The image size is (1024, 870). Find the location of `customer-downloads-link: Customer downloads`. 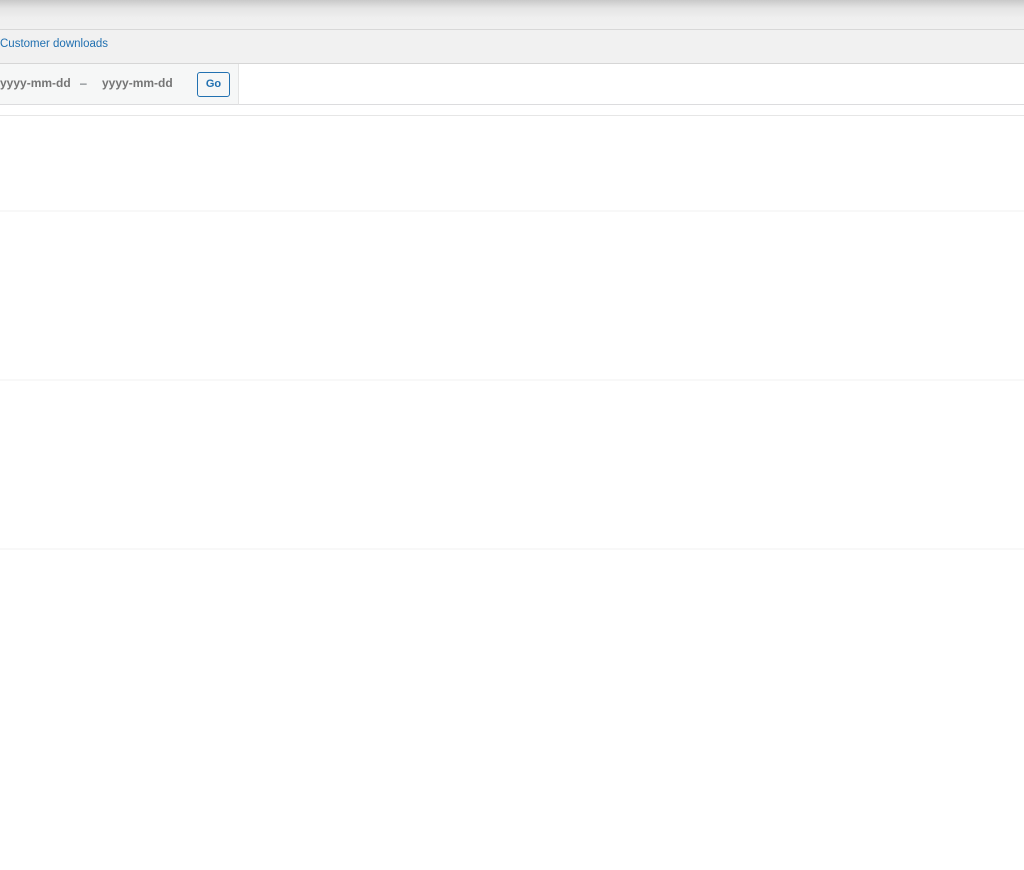

customer-downloads-link: Customer downloads is located at coordinates (54, 44).